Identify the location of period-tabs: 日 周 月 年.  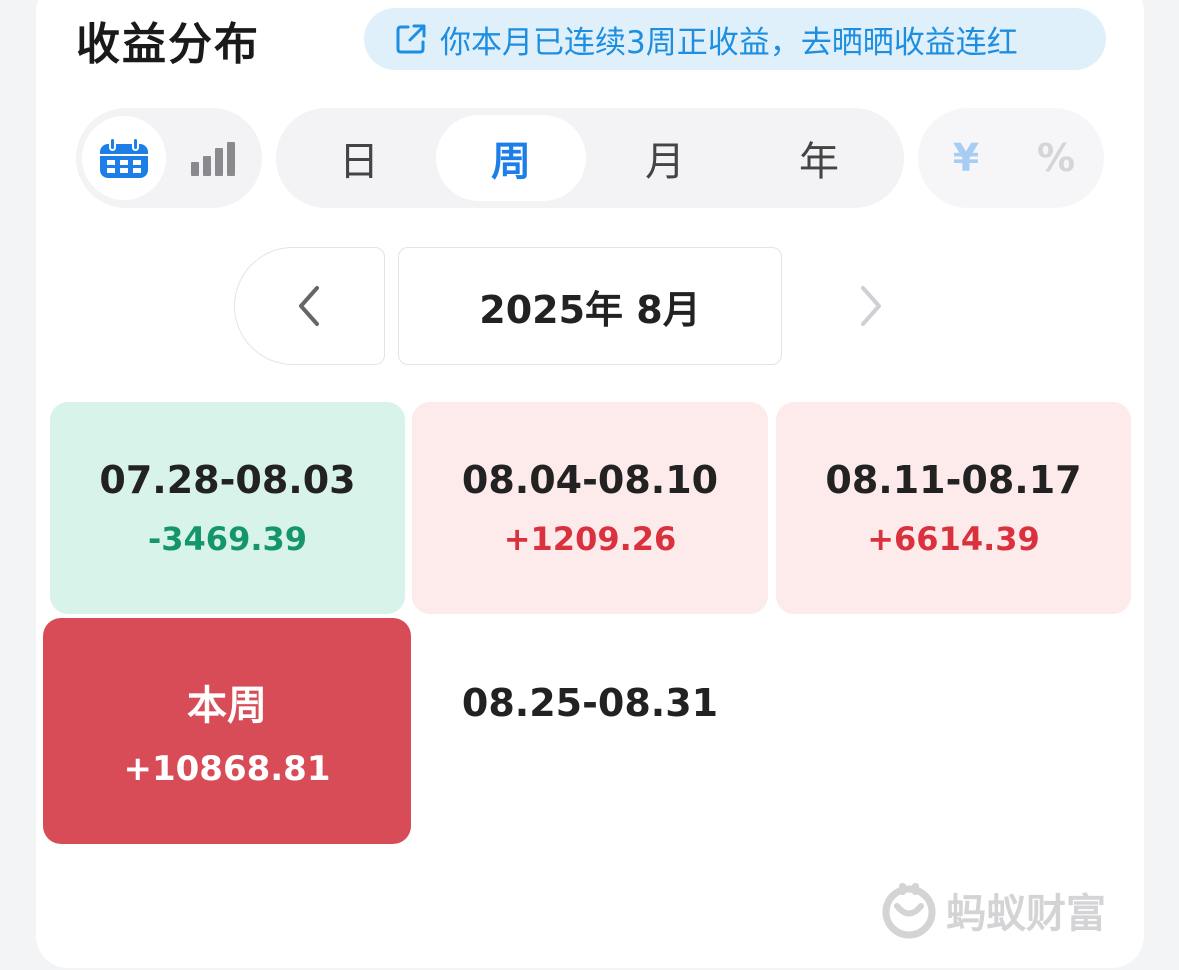
(590, 158).